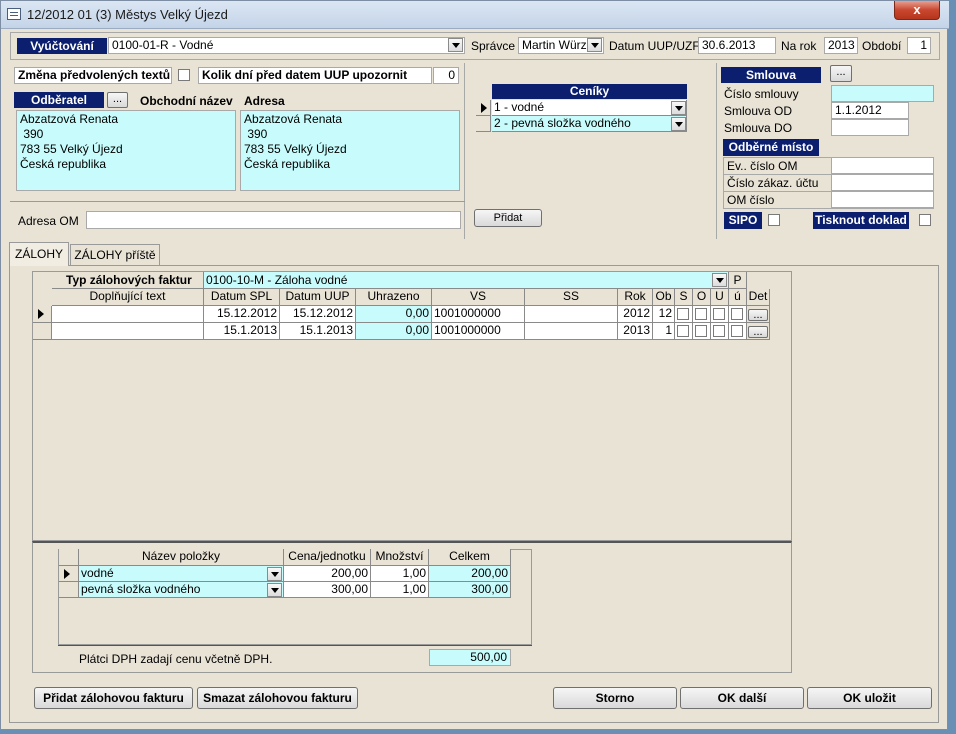 This screenshot has height=734, width=956. I want to click on tab-zalohy-priste: ZÁLOHY příště, so click(115, 254).